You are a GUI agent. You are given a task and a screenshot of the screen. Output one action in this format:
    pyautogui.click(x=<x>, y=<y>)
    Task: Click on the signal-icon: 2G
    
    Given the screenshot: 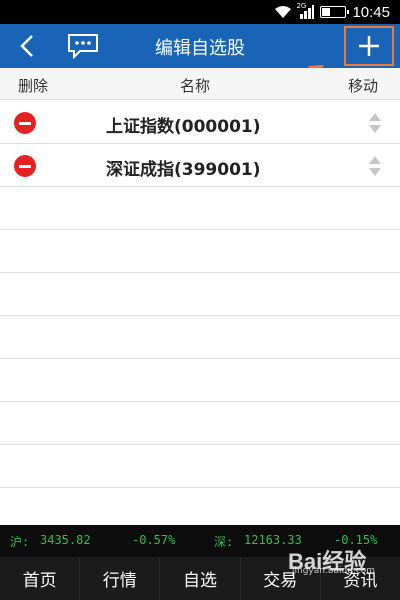 What is the action you would take?
    pyautogui.click(x=305, y=10)
    